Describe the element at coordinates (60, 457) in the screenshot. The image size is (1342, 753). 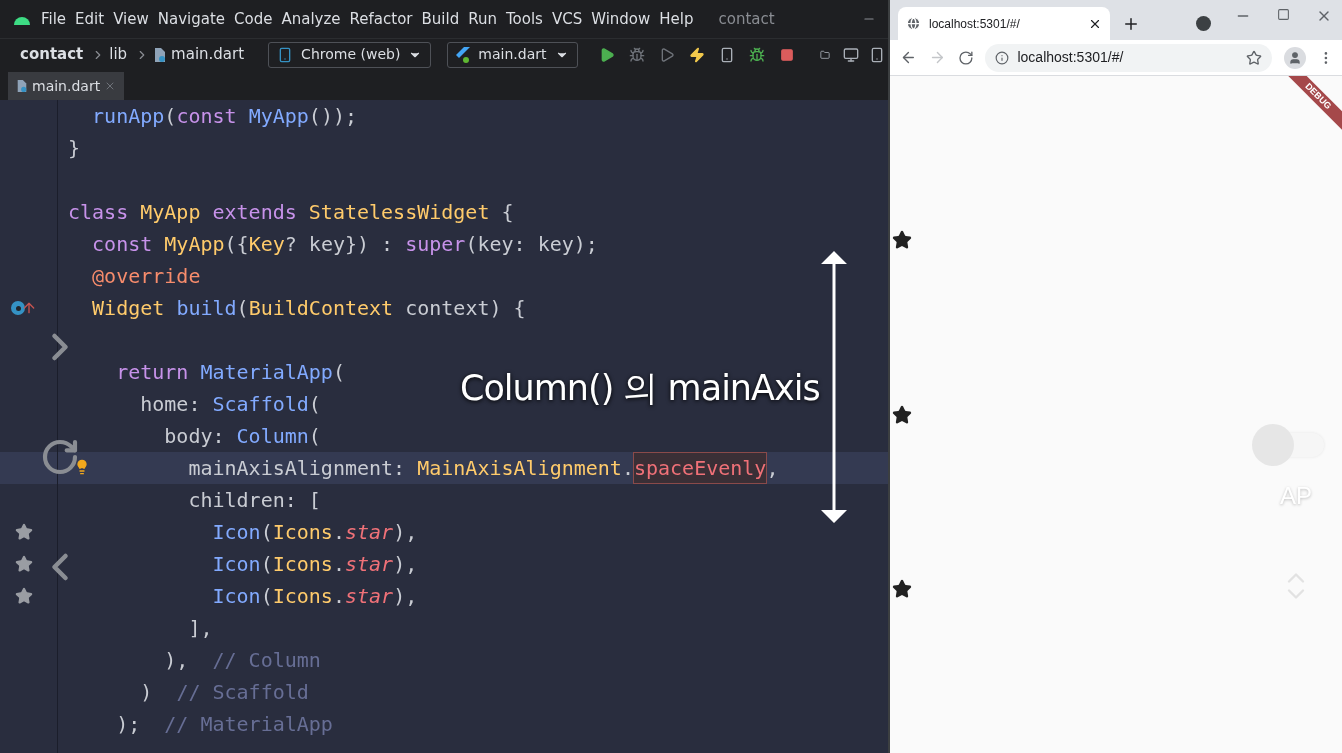
I see `replay-icon` at that location.